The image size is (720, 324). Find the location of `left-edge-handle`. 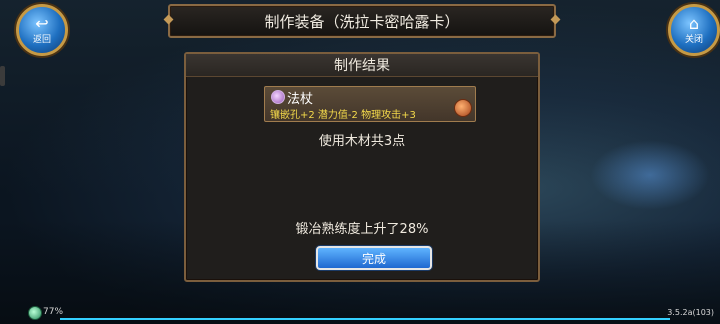

left-edge-handle is located at coordinates (2, 76).